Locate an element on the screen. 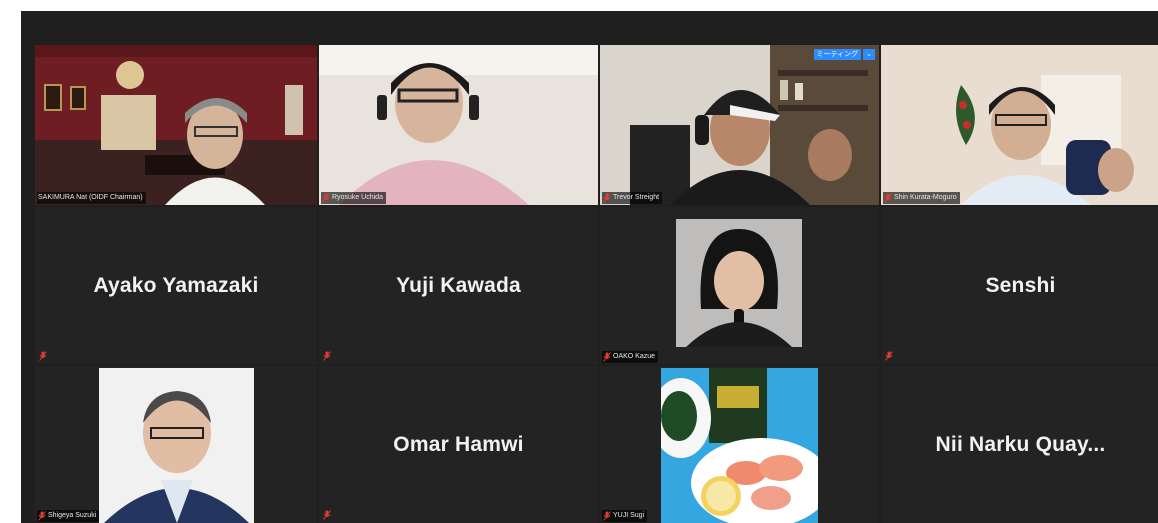  participant-tile-suzuki: Shigeya Suzuki is located at coordinates (176, 444).